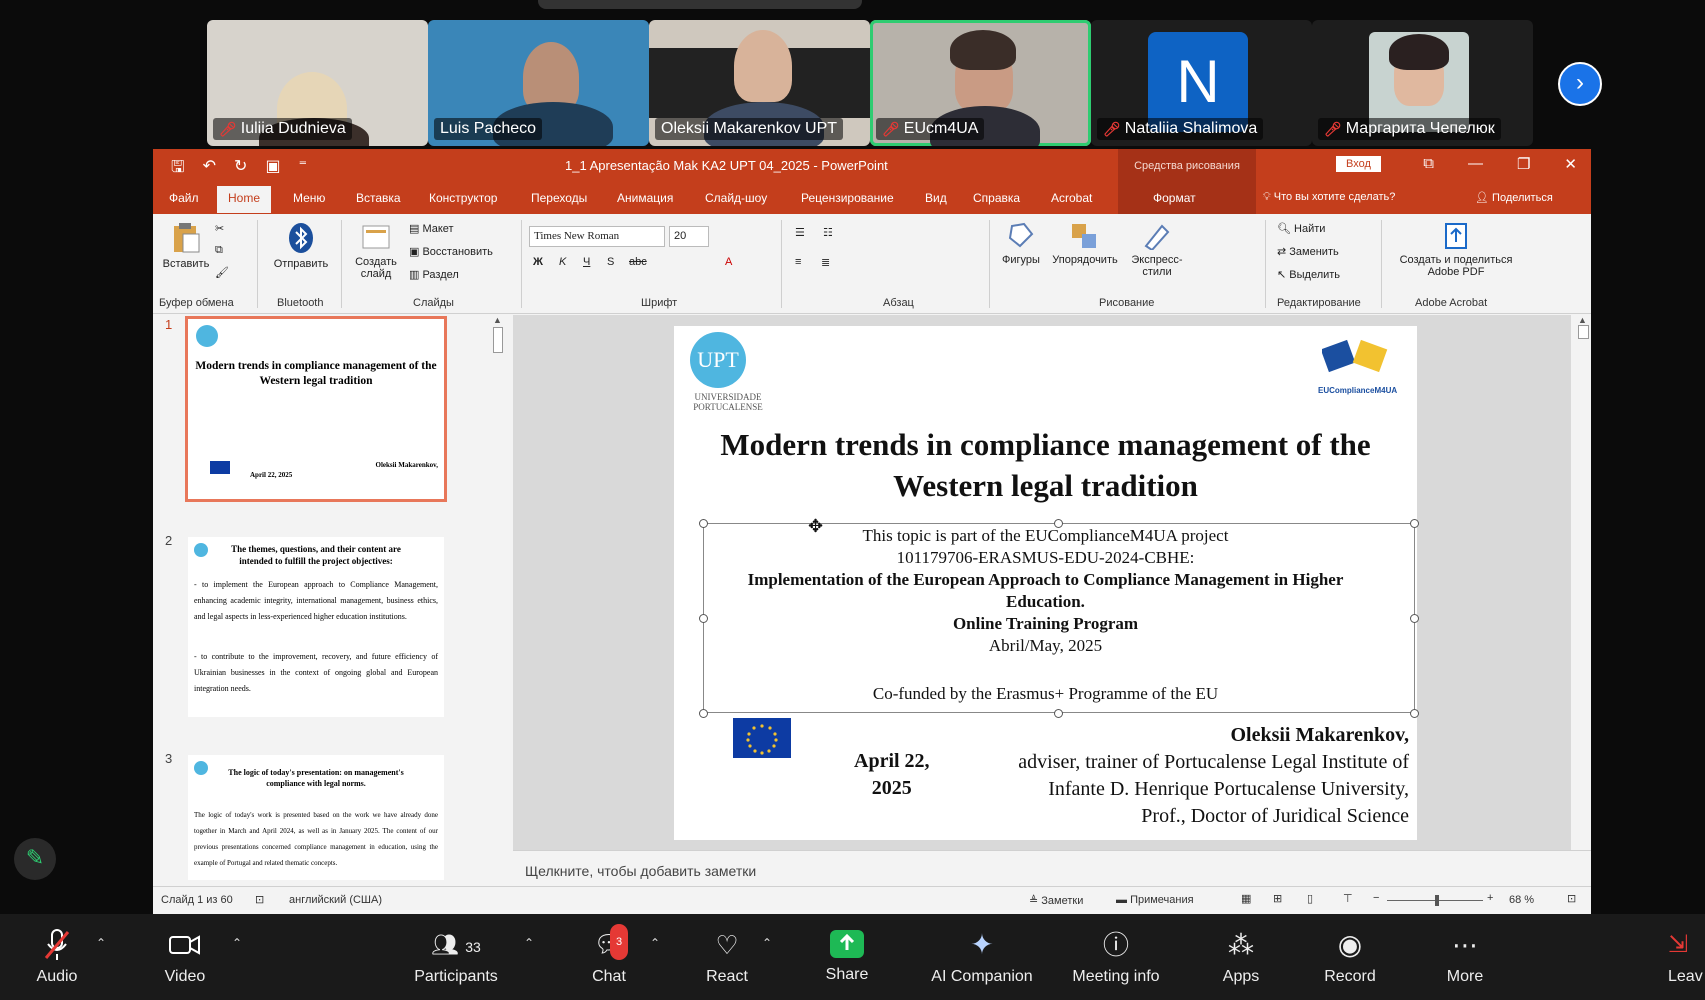 This screenshot has height=1000, width=1705. I want to click on paste-button: Вставить, so click(186, 246).